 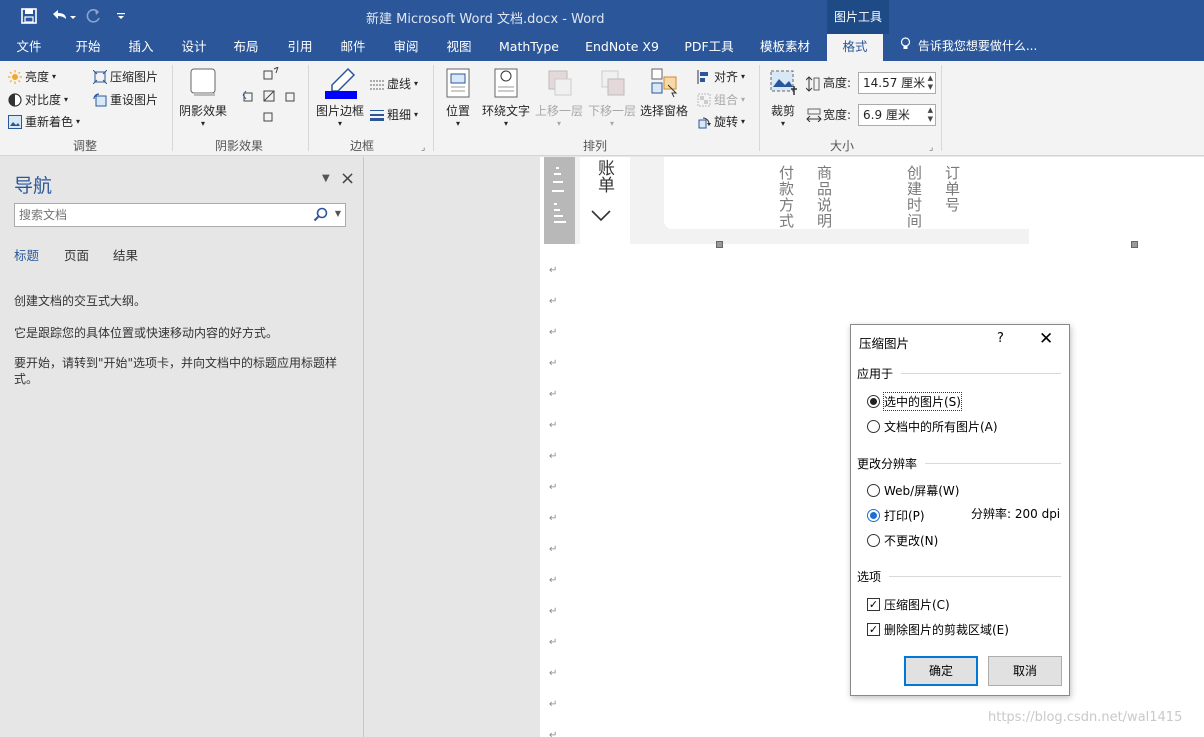 What do you see at coordinates (338, 213) in the screenshot?
I see `search-options-chevron-icon: ▼` at bounding box center [338, 213].